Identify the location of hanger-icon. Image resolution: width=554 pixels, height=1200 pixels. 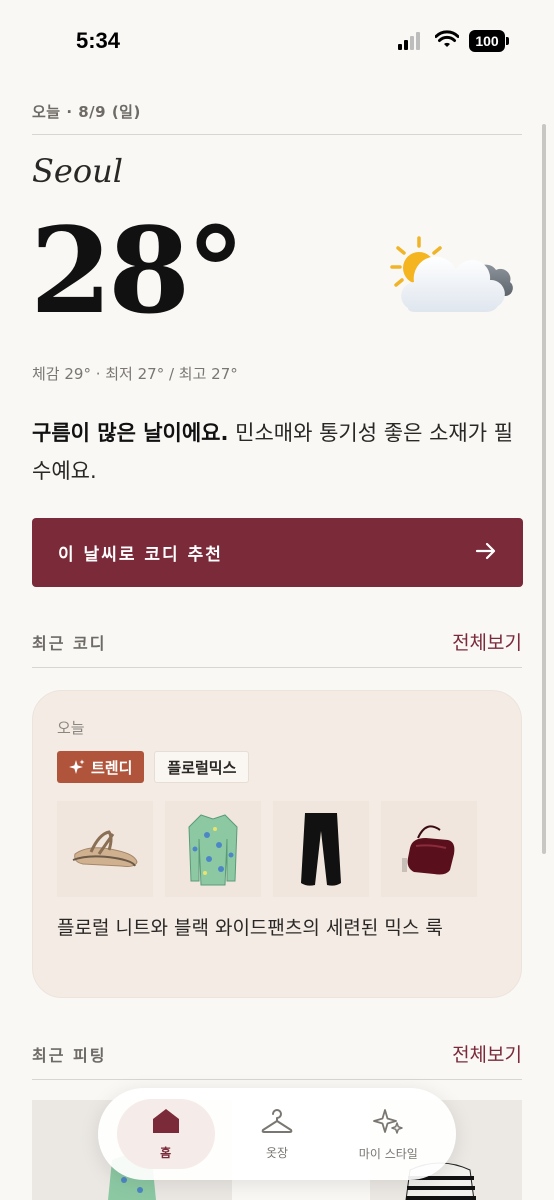
(277, 1123).